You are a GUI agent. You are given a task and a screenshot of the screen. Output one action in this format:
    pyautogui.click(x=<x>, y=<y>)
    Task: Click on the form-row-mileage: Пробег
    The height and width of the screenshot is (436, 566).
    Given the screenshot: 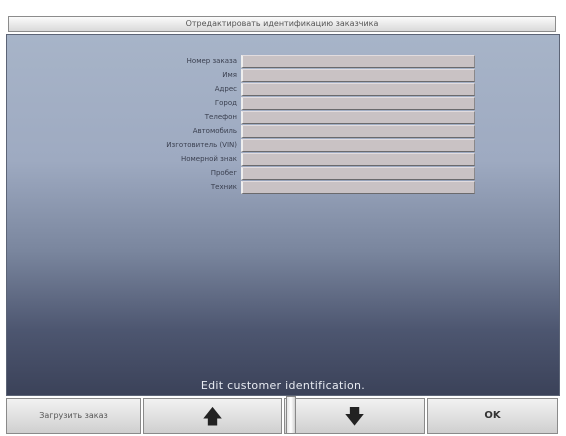 What is the action you would take?
    pyautogui.click(x=241, y=173)
    